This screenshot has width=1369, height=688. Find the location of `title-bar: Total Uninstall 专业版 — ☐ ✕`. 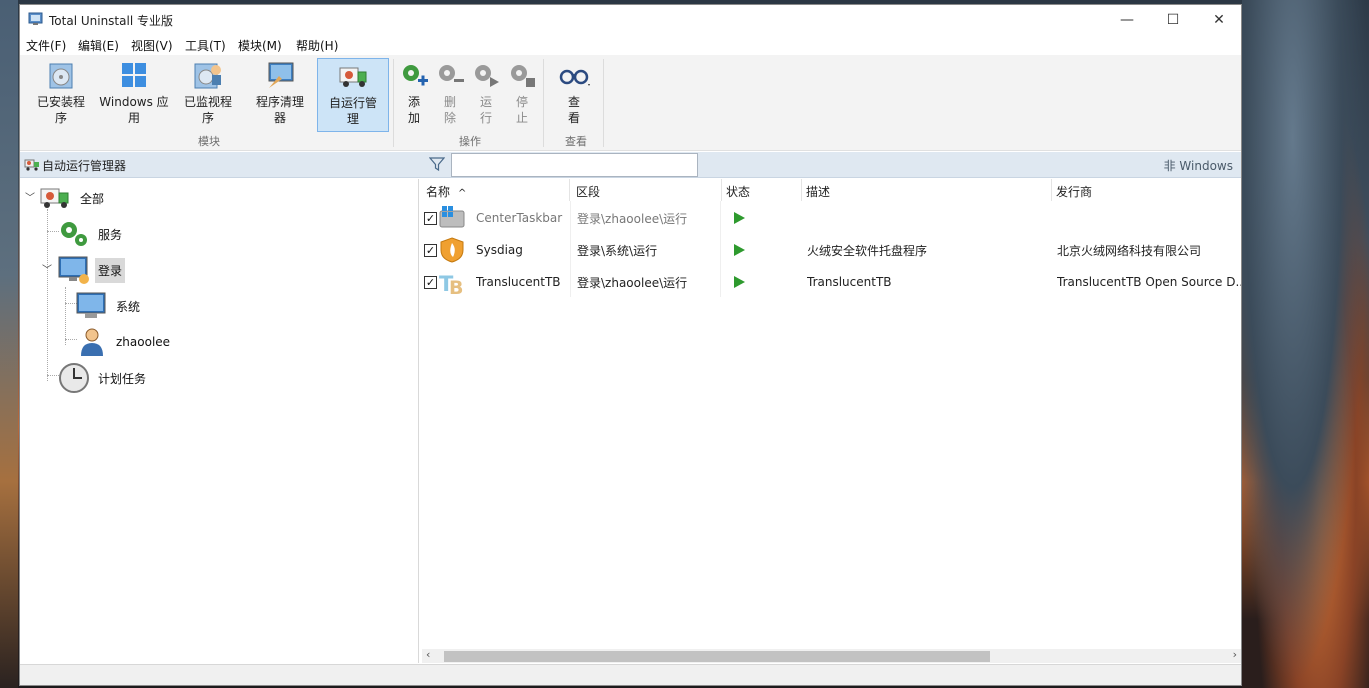

title-bar: Total Uninstall 专业版 — ☐ ✕ is located at coordinates (630, 20).